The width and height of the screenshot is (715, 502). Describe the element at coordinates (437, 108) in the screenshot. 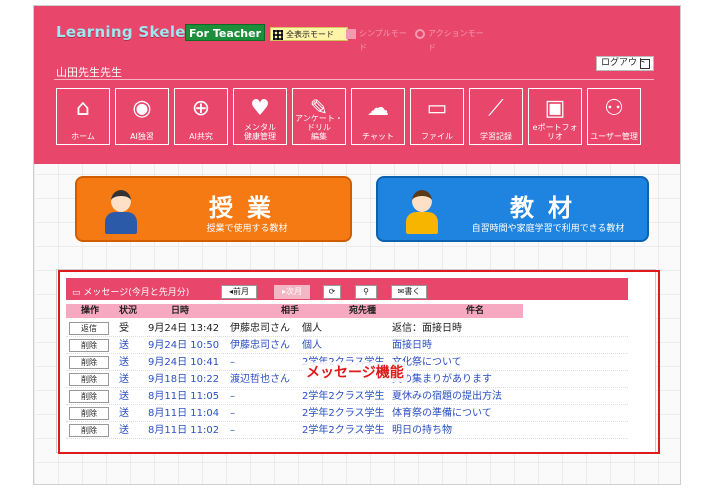

I see `folder-icon: ▭` at that location.